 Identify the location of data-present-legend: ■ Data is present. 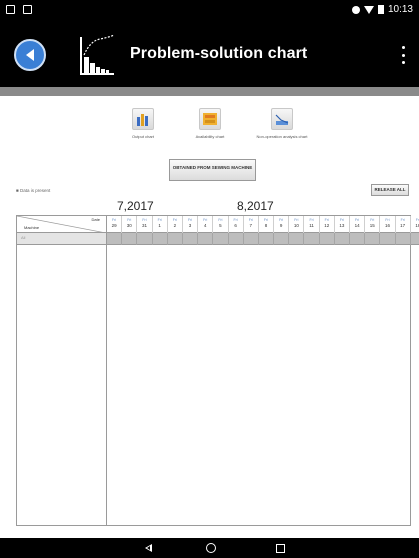
(33, 190).